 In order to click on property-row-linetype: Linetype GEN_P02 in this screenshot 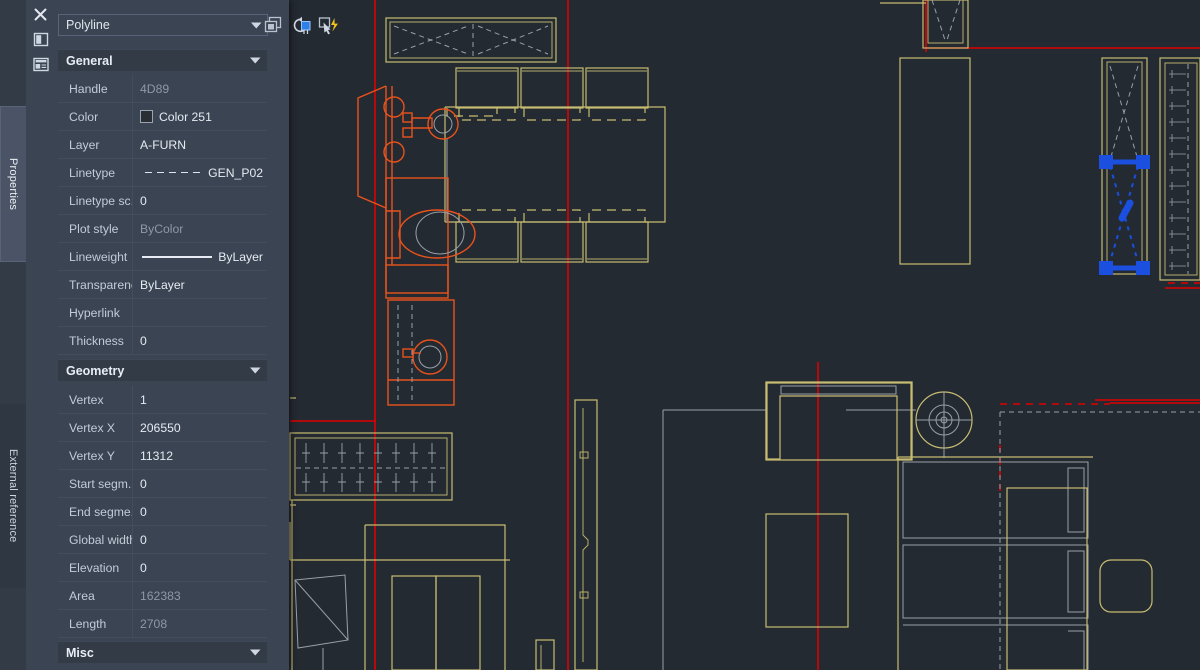, I will do `click(162, 173)`.